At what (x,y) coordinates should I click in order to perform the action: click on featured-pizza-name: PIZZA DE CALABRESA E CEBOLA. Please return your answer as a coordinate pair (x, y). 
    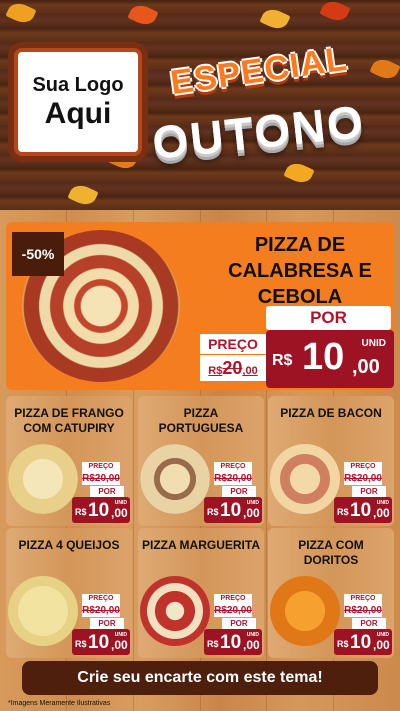
    Looking at the image, I should click on (300, 271).